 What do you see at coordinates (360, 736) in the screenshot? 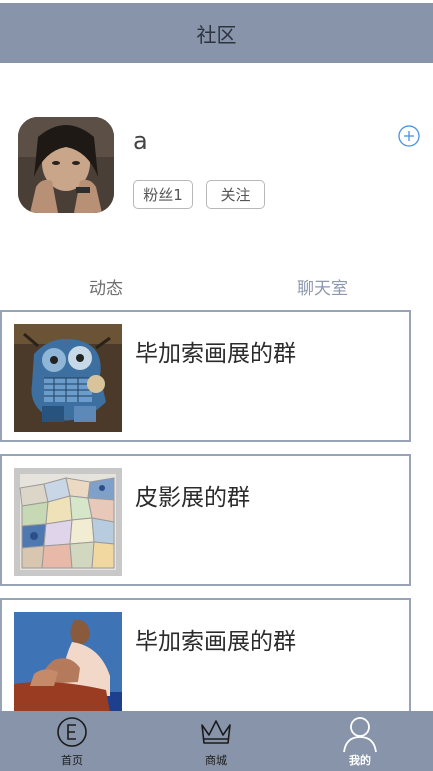
I see `user-icon` at bounding box center [360, 736].